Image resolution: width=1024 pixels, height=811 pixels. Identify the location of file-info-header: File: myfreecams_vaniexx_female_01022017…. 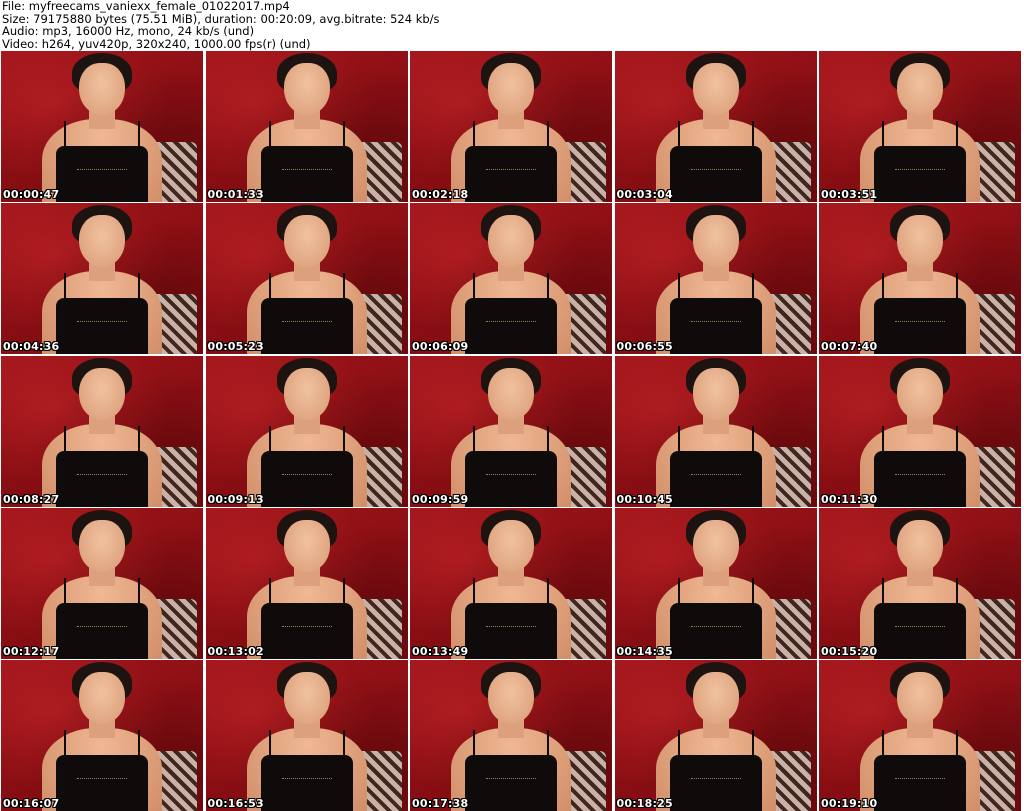
(512, 25).